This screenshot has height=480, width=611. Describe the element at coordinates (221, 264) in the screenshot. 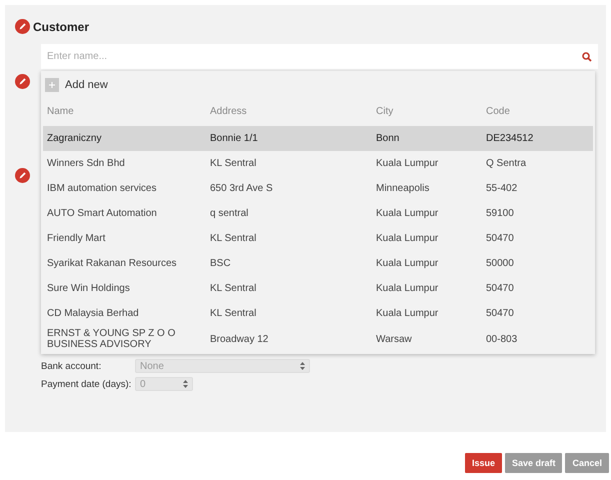

I see `table-cell-text: BSC` at that location.